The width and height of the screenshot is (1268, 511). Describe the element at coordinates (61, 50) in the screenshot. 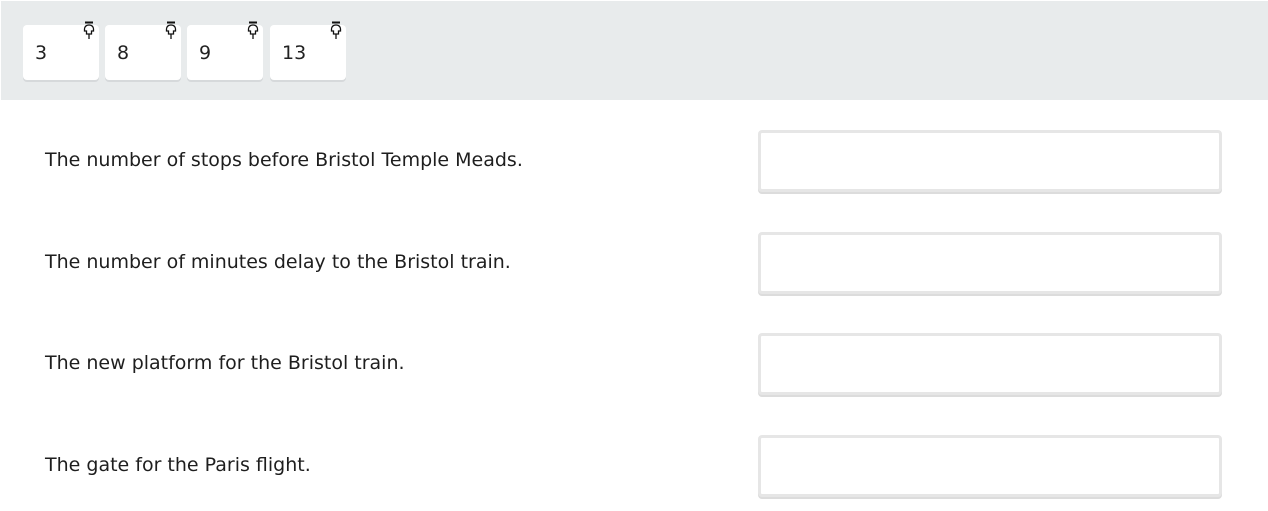

I see `answer-tile: 3` at that location.